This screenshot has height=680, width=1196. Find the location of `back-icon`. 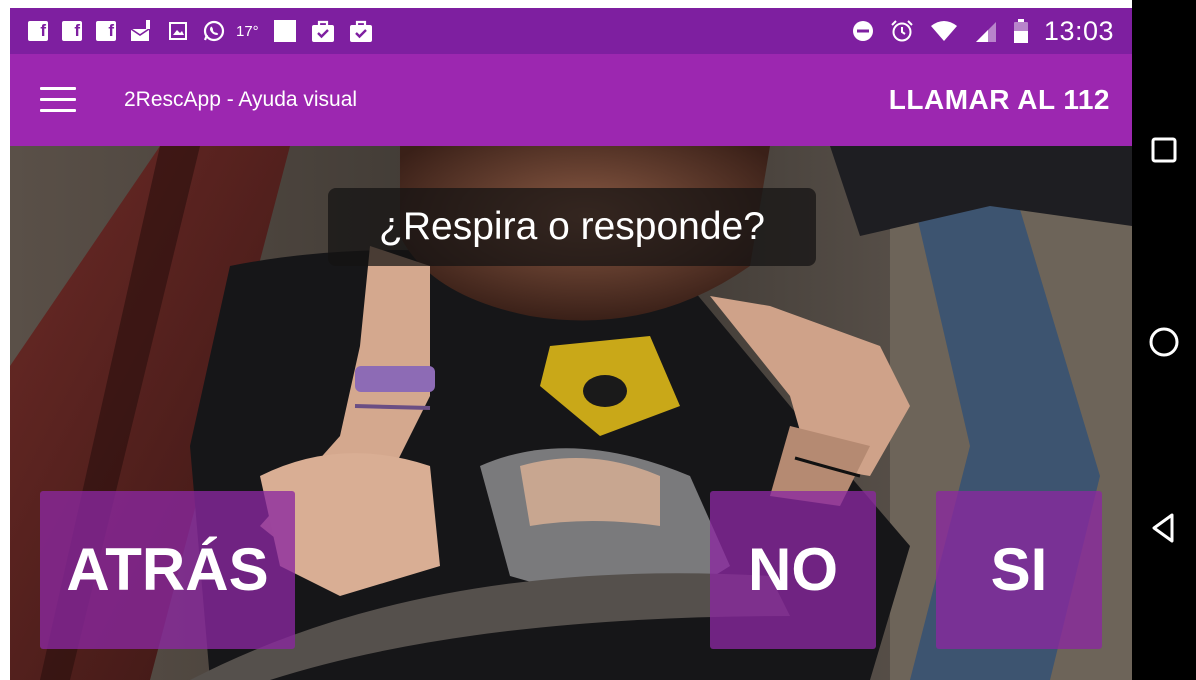

back-icon is located at coordinates (1164, 528).